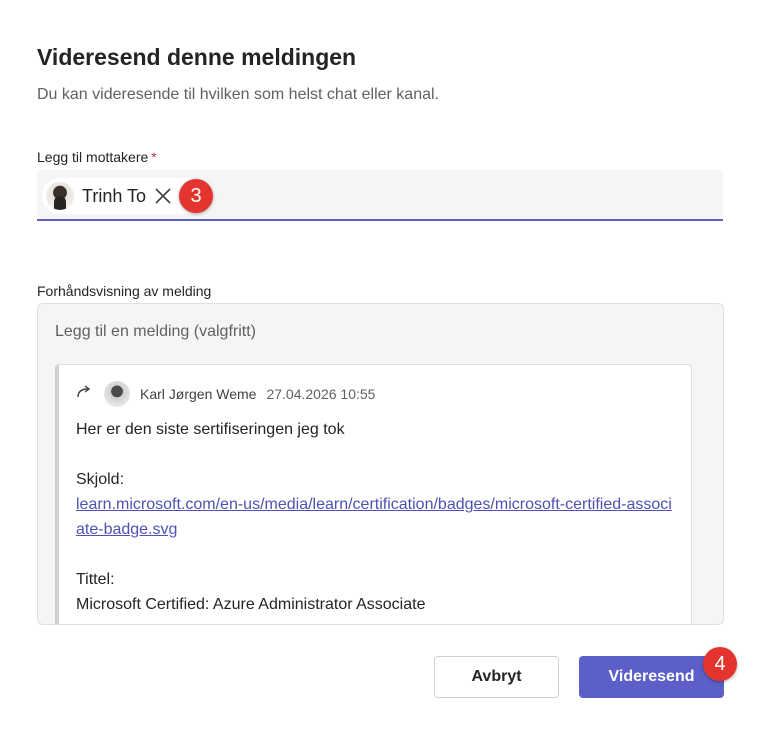 Image resolution: width=760 pixels, height=736 pixels. What do you see at coordinates (163, 196) in the screenshot?
I see `close-icon` at bounding box center [163, 196].